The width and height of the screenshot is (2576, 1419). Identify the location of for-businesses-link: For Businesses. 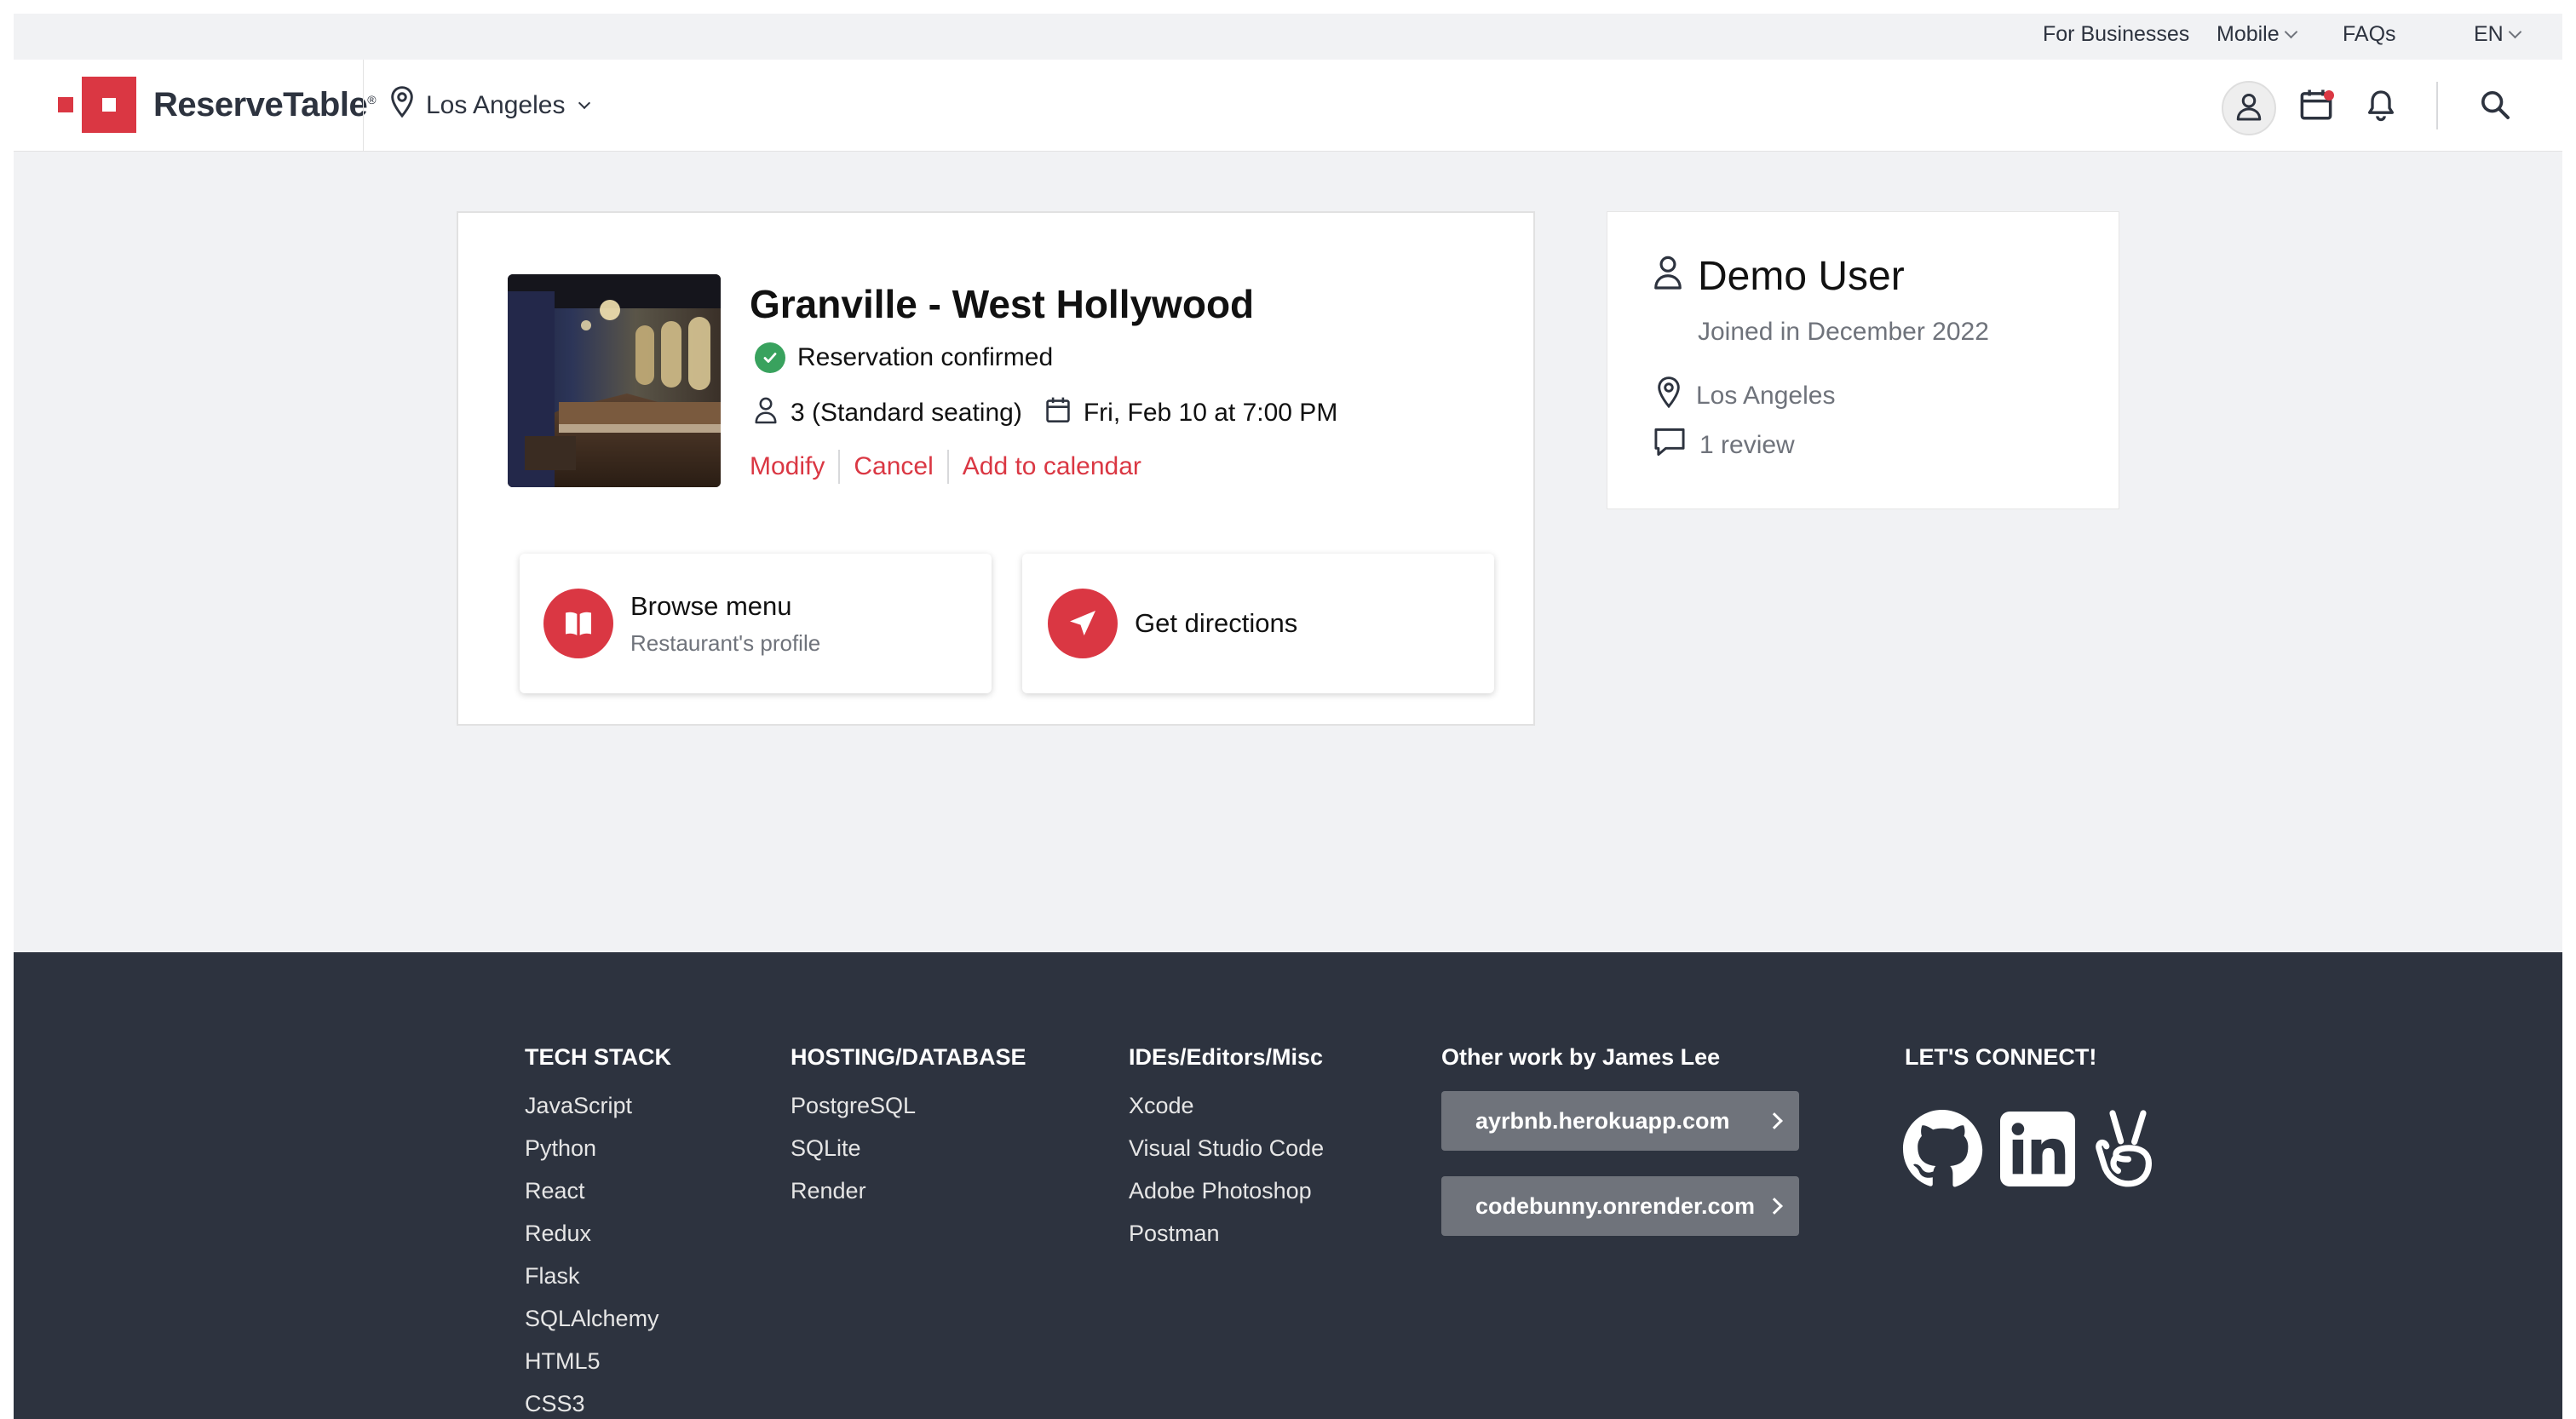
(2116, 35).